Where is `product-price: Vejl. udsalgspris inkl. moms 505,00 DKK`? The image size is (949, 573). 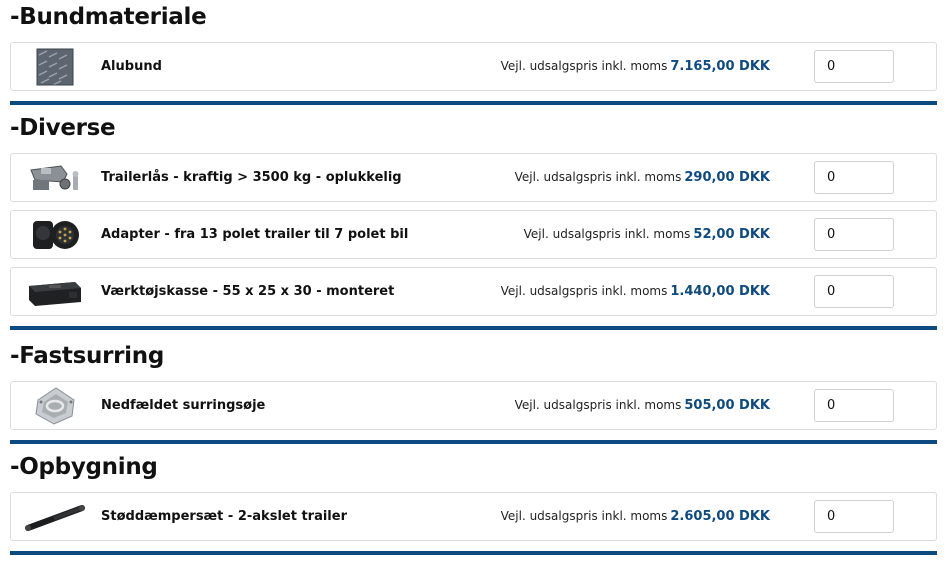 product-price: Vejl. udsalgspris inkl. moms 505,00 DKK is located at coordinates (642, 405).